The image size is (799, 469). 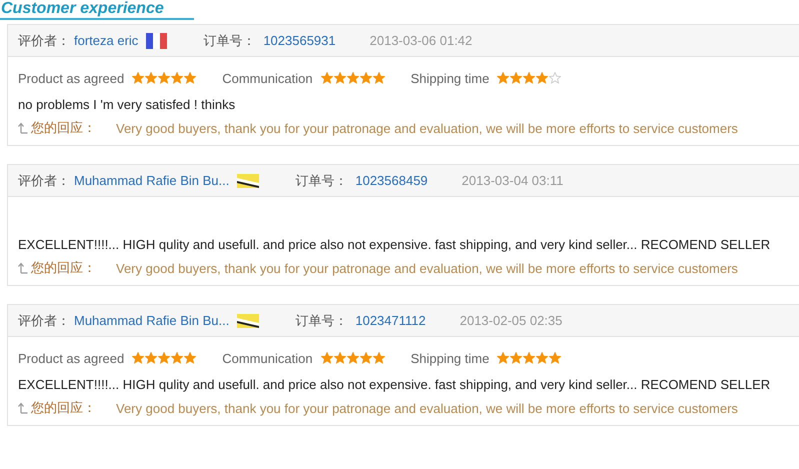 I want to click on review-date: 2013-03-06 01:42, so click(x=421, y=40).